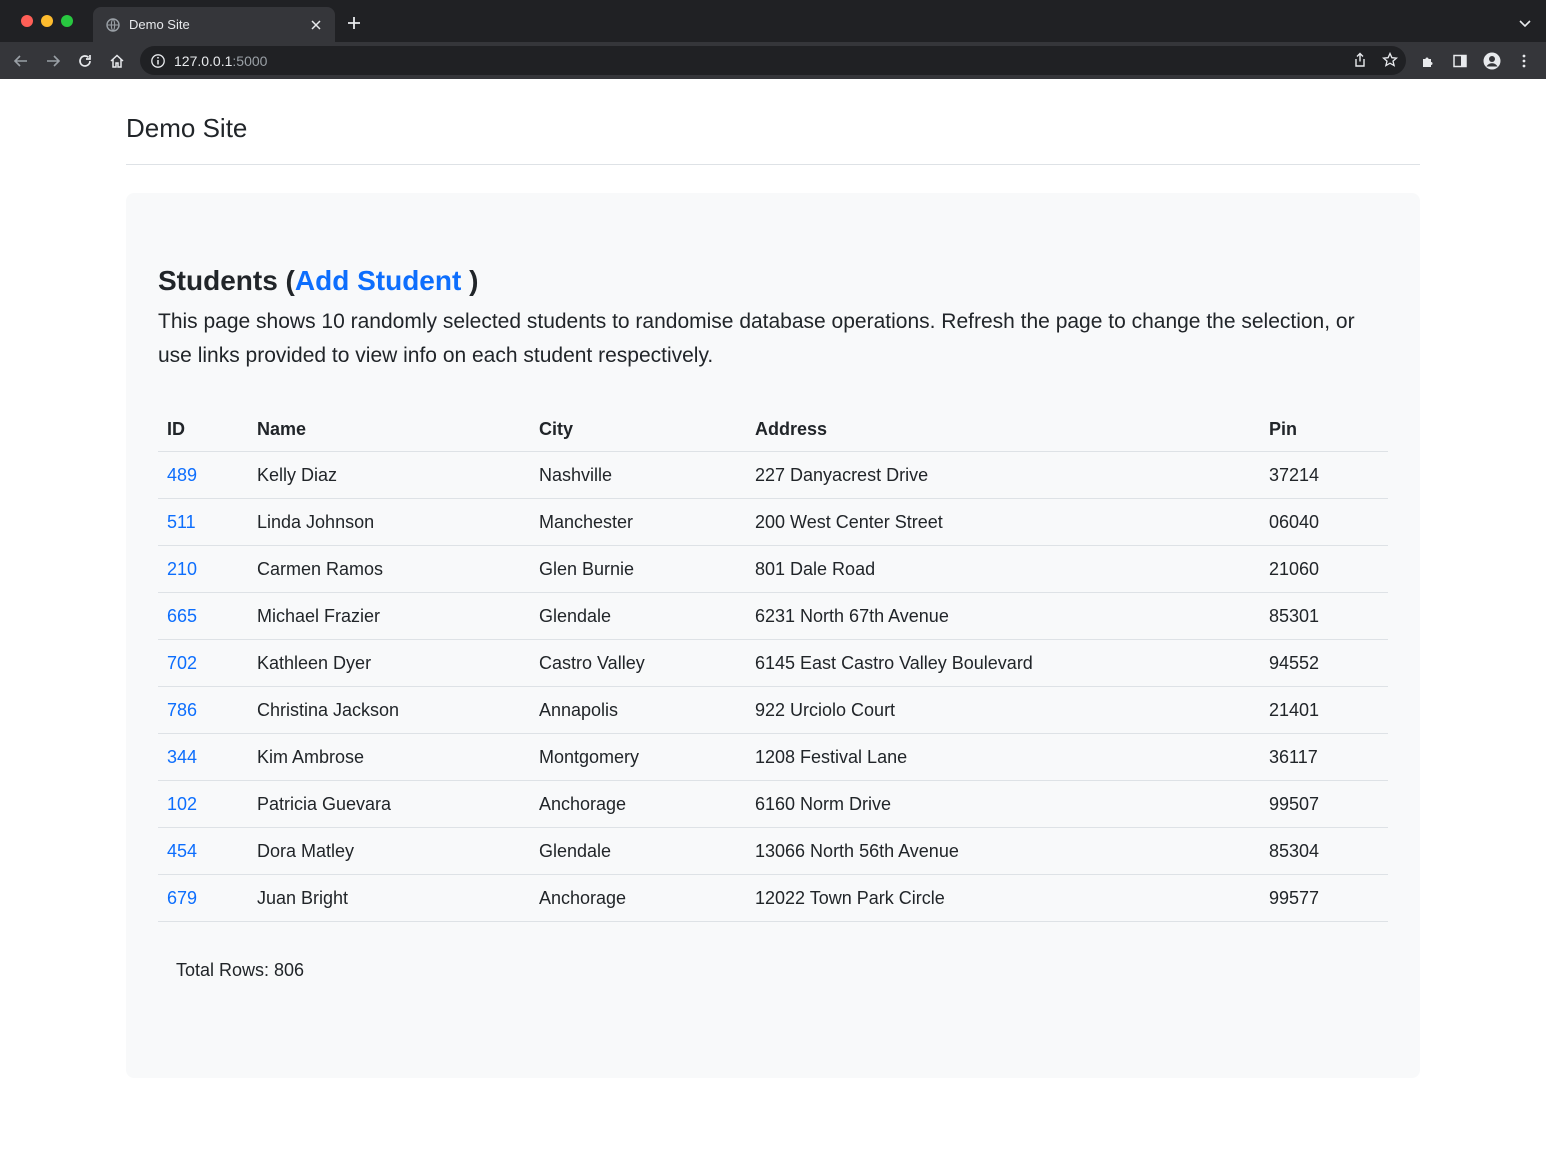  I want to click on back-arrow-icon, so click(21, 61).